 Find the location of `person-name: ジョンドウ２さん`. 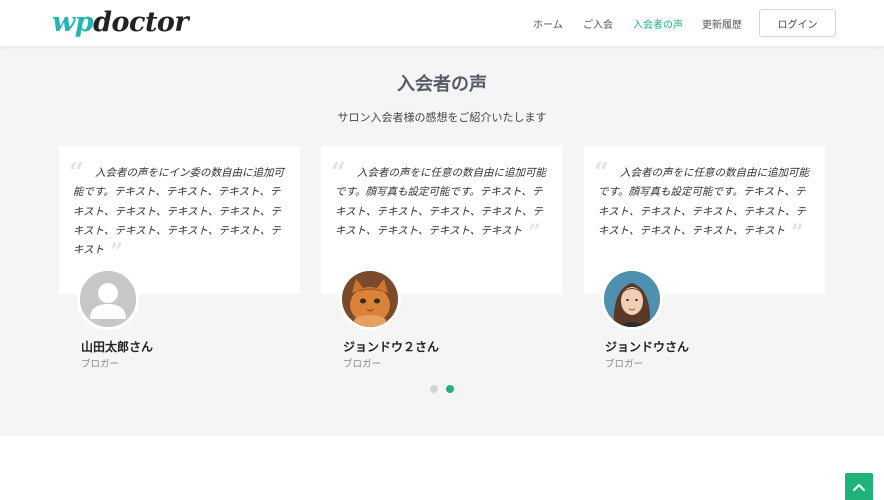

person-name: ジョンドウ２さん is located at coordinates (391, 347).